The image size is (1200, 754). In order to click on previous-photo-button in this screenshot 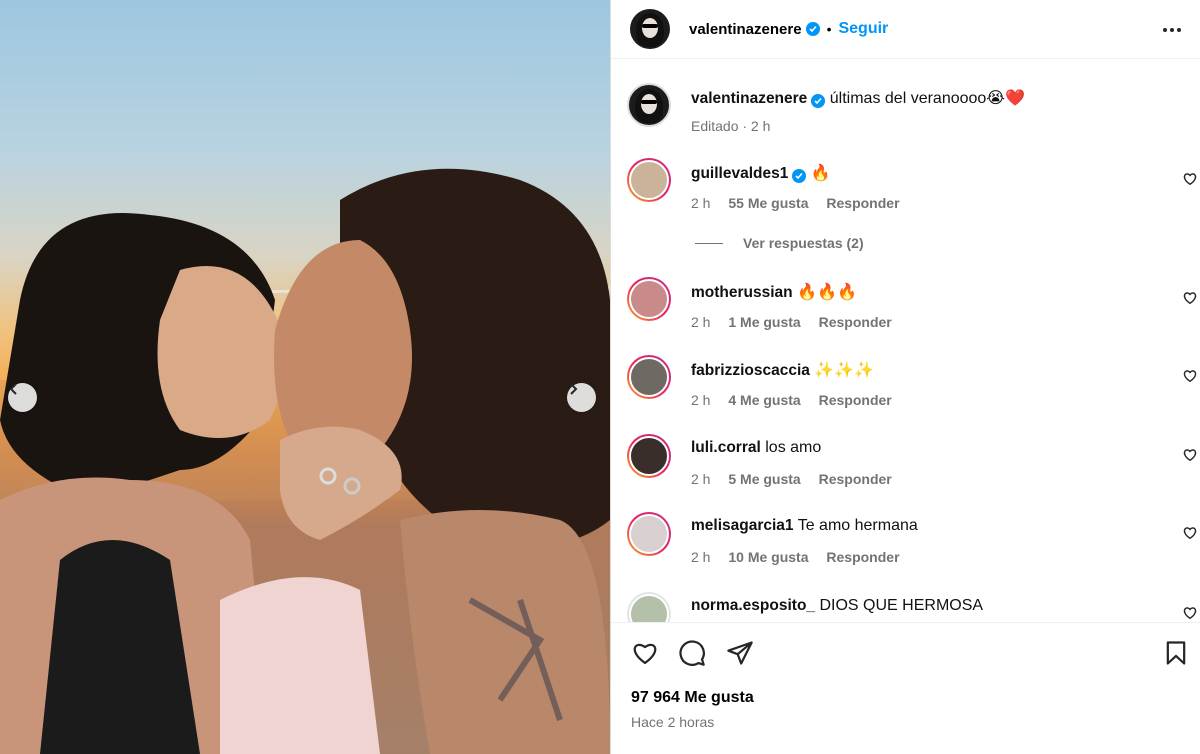, I will do `click(22, 397)`.